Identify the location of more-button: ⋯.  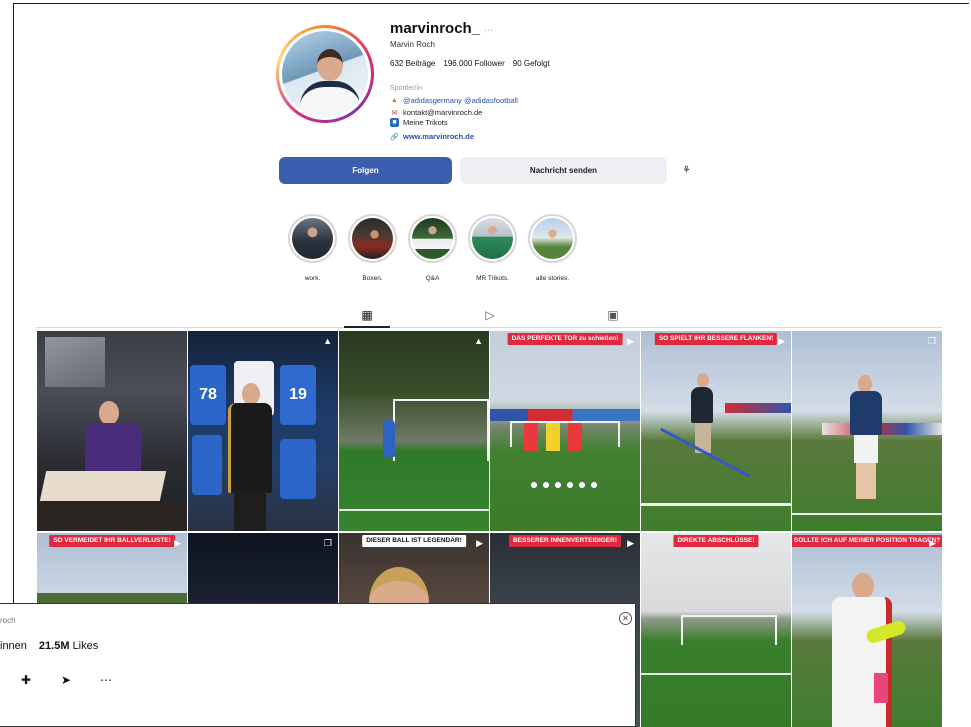
(106, 680).